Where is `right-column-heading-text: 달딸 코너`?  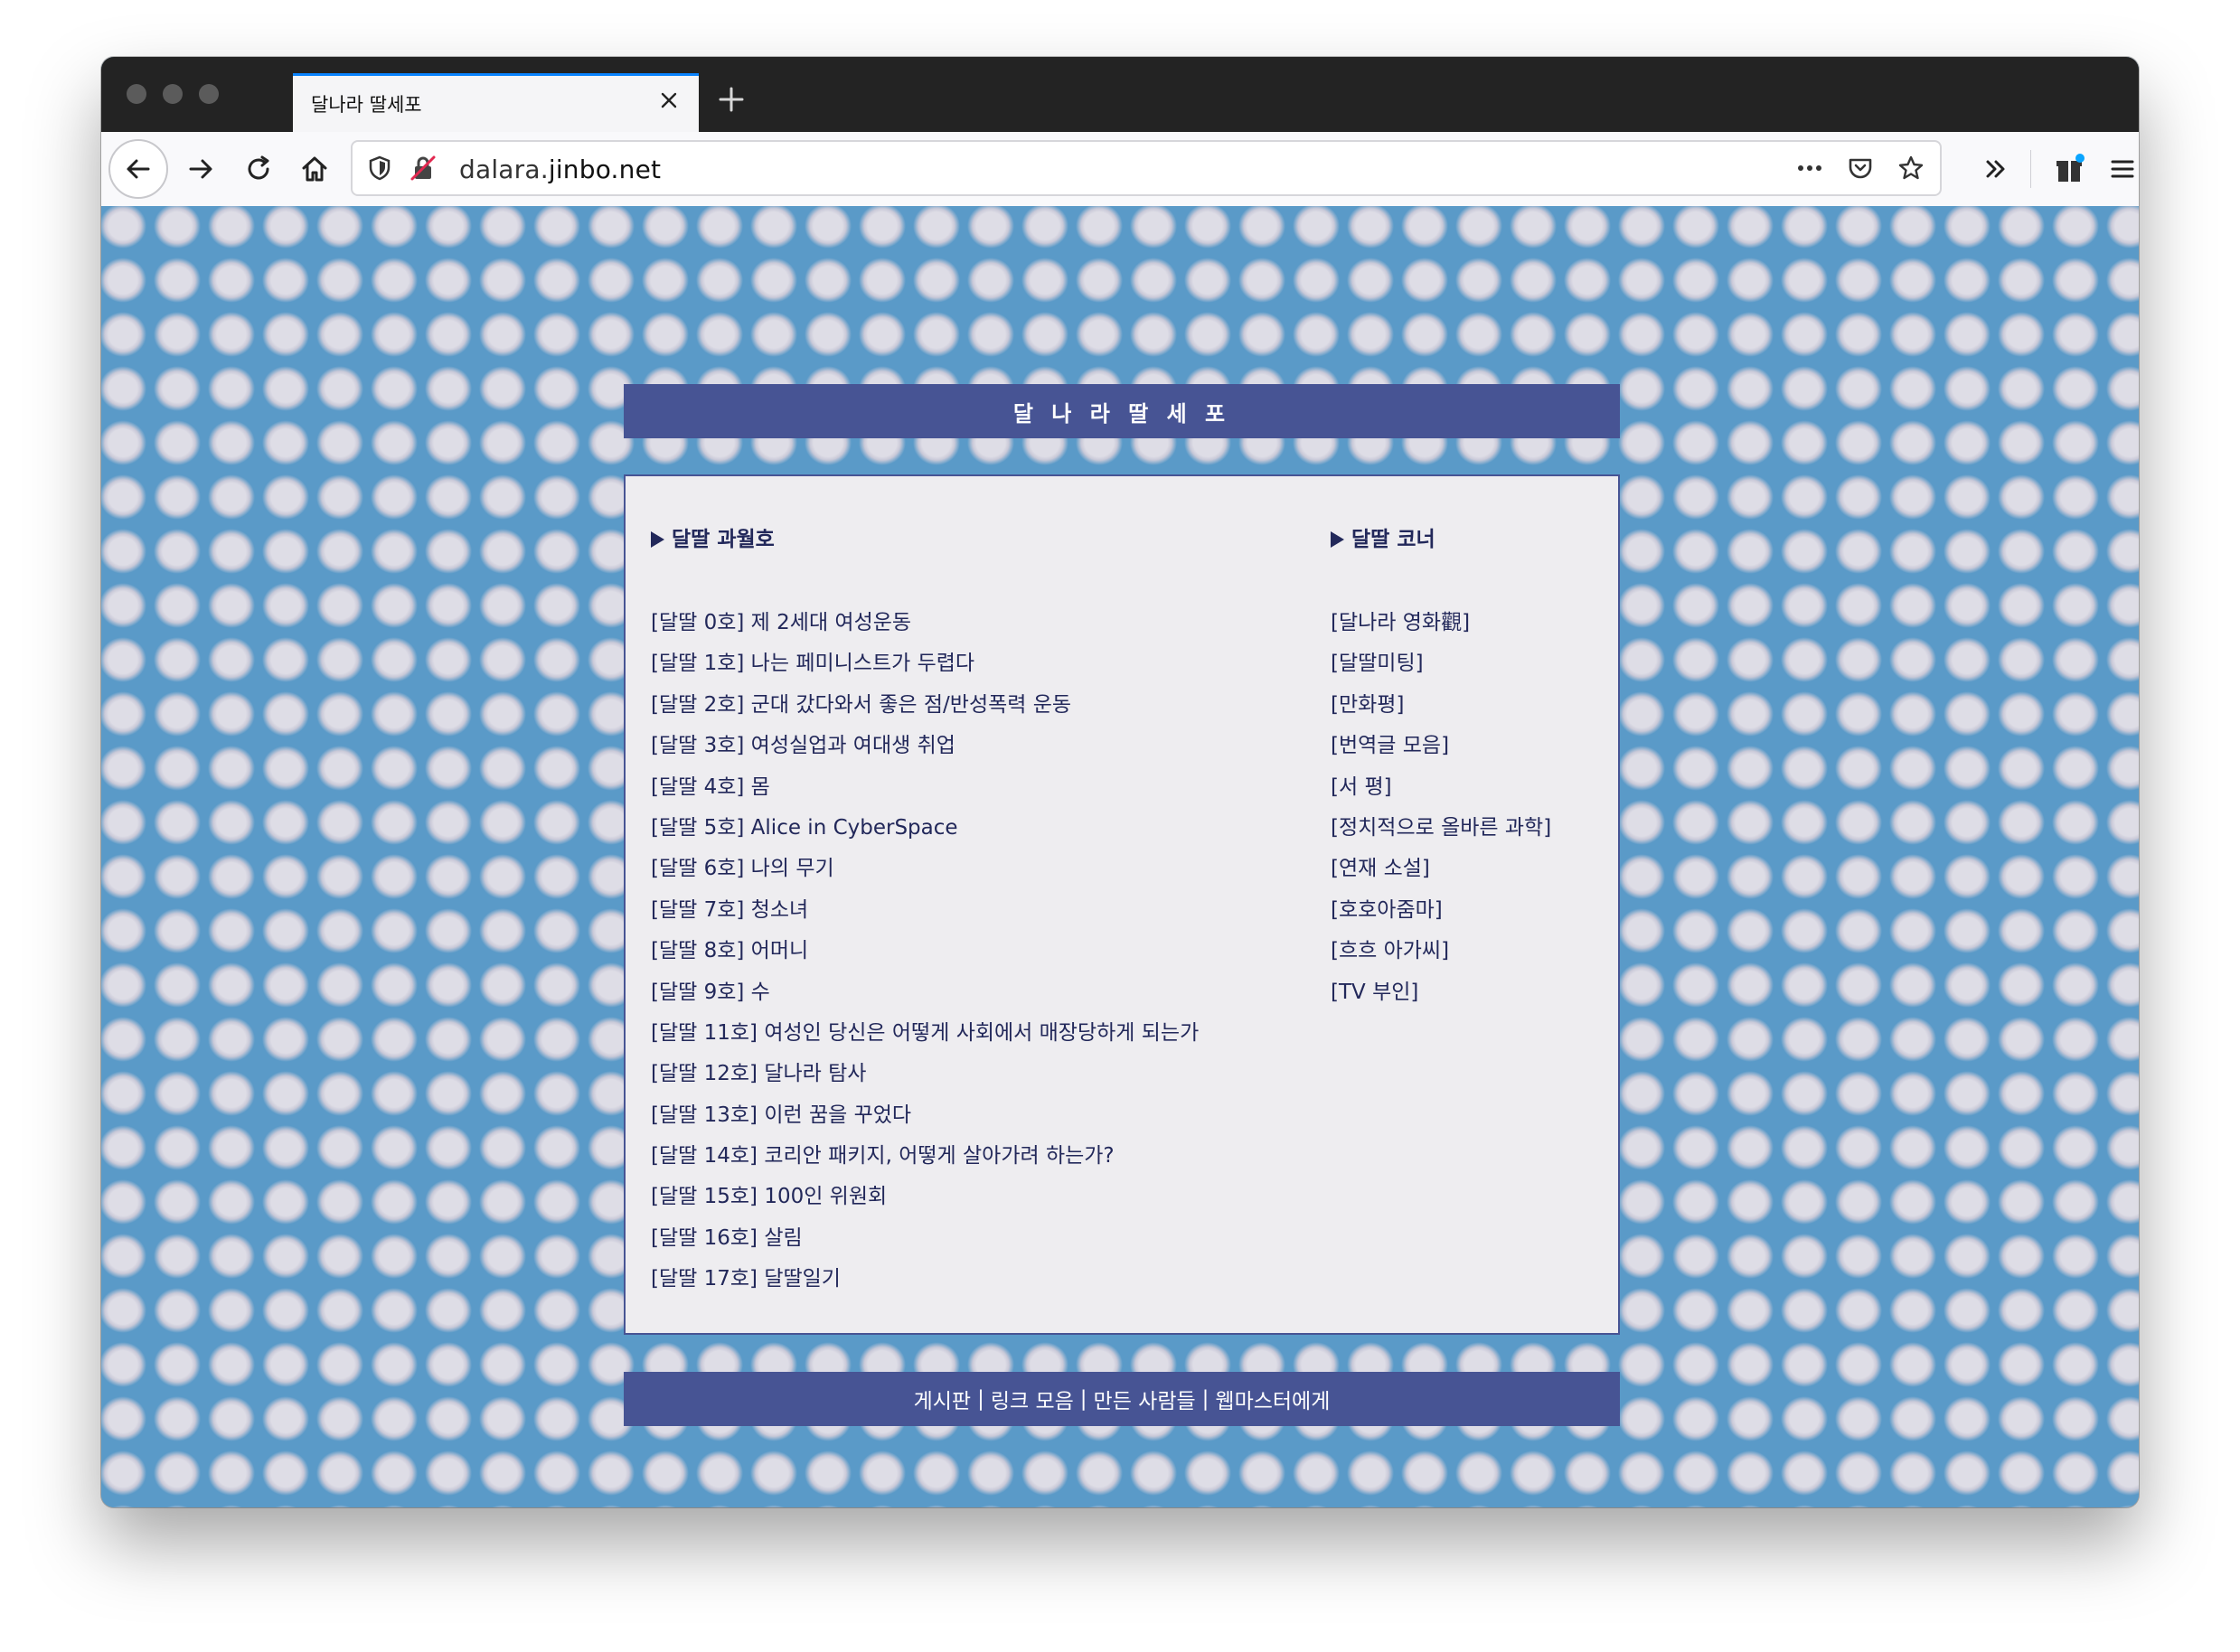
right-column-heading-text: 달딸 코너 is located at coordinates (1393, 539).